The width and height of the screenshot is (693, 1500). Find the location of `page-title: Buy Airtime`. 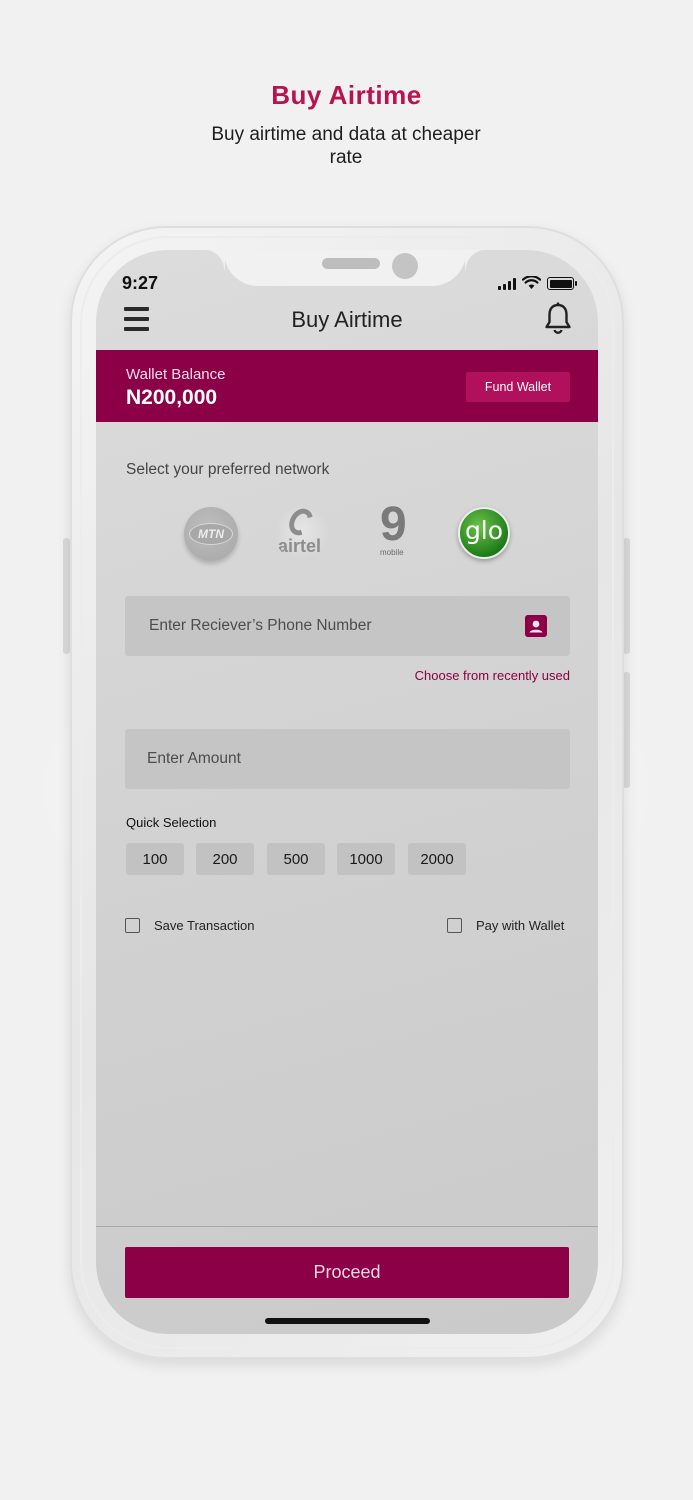

page-title: Buy Airtime is located at coordinates (347, 319).